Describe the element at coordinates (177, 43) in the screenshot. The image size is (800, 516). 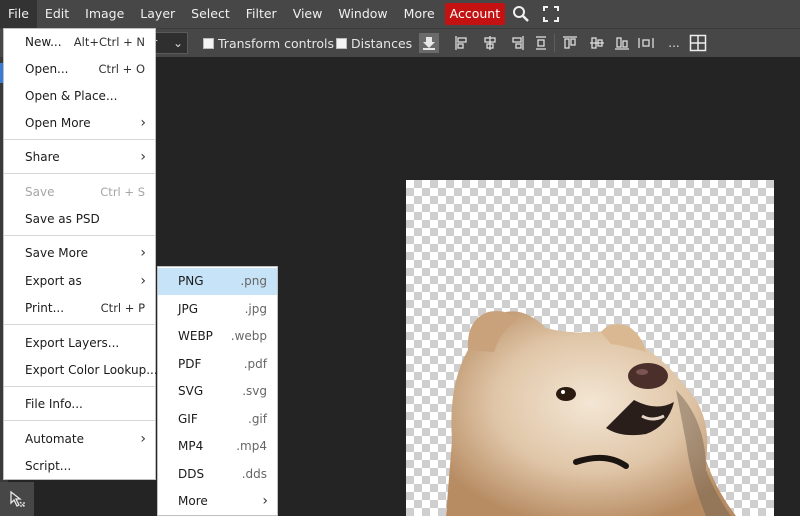
I see `chevron-down-icon: ⌄` at that location.